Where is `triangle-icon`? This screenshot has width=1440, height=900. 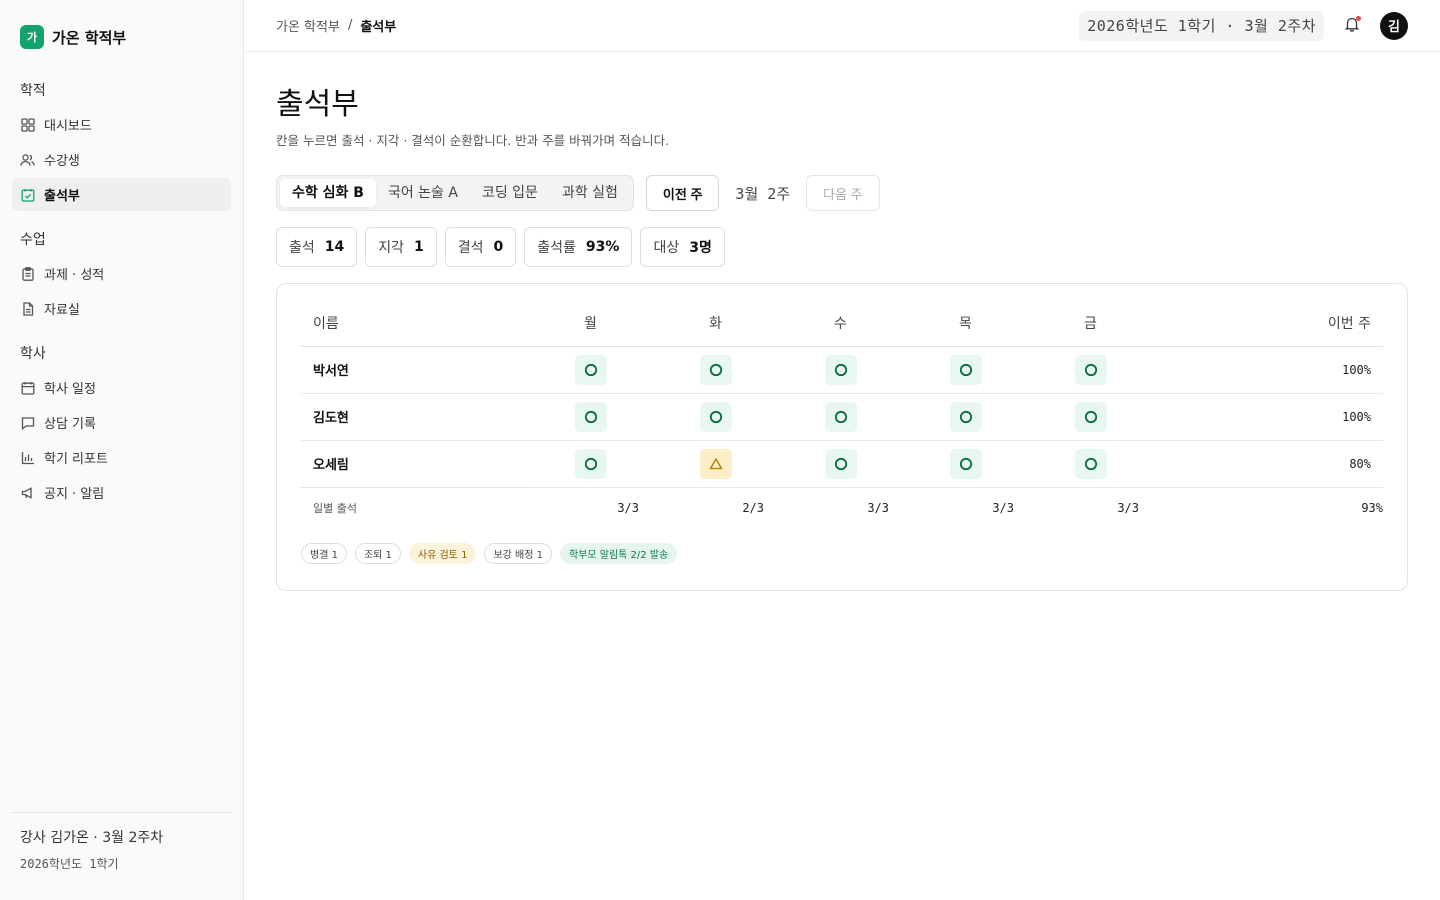
triangle-icon is located at coordinates (716, 464).